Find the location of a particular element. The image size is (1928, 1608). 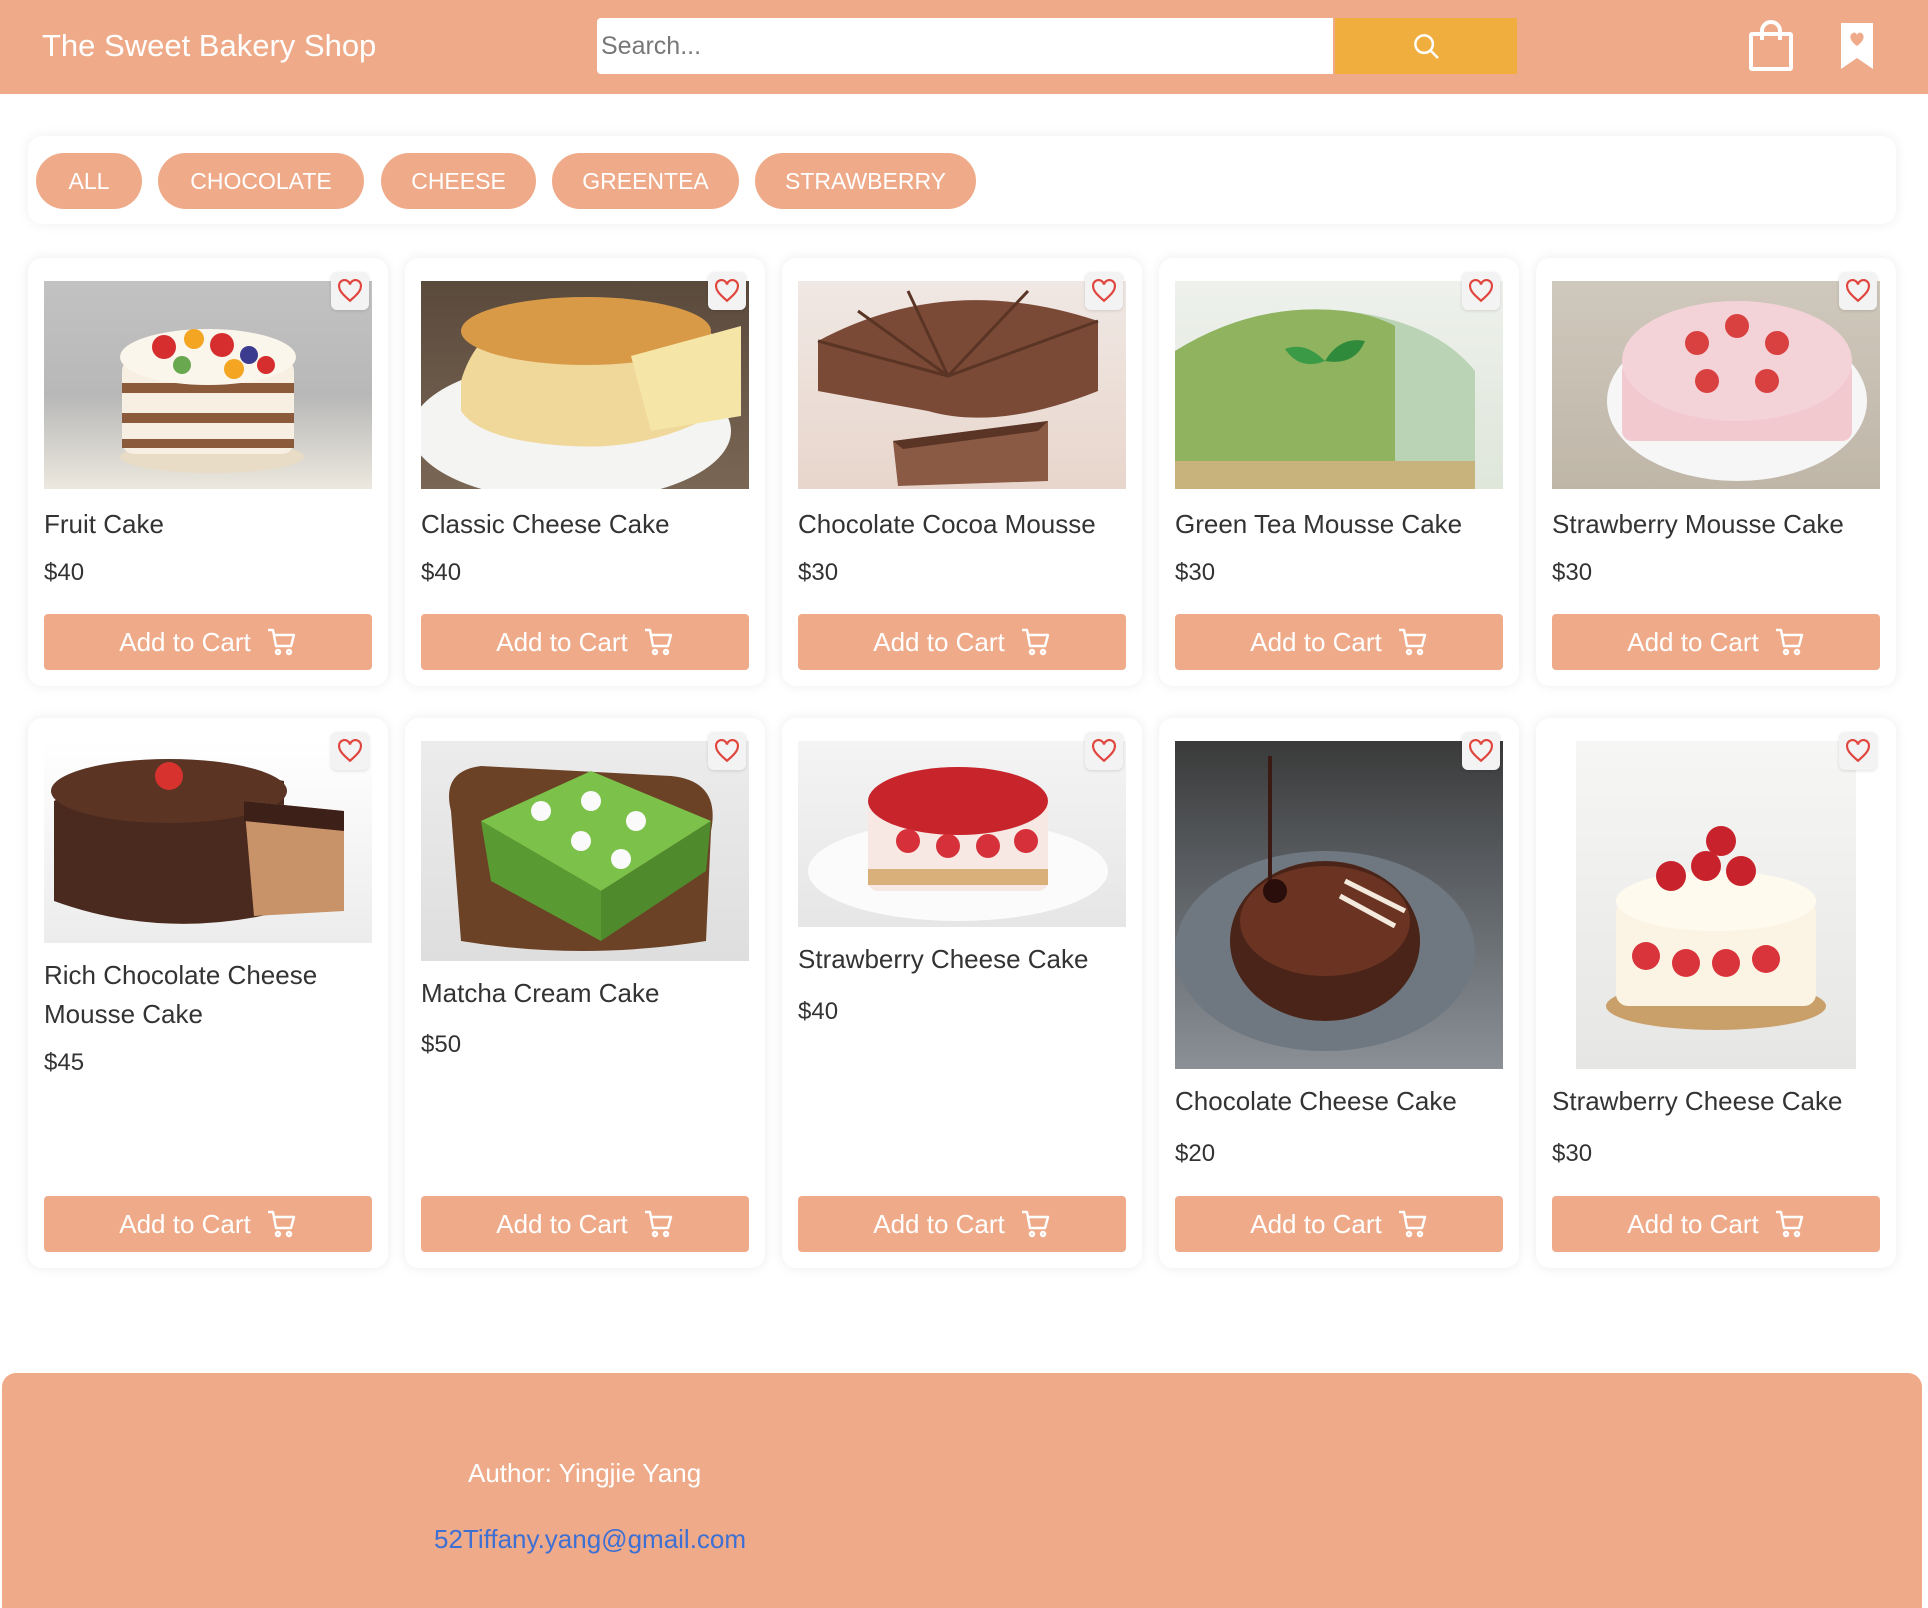

filter-all: ALL is located at coordinates (89, 181).